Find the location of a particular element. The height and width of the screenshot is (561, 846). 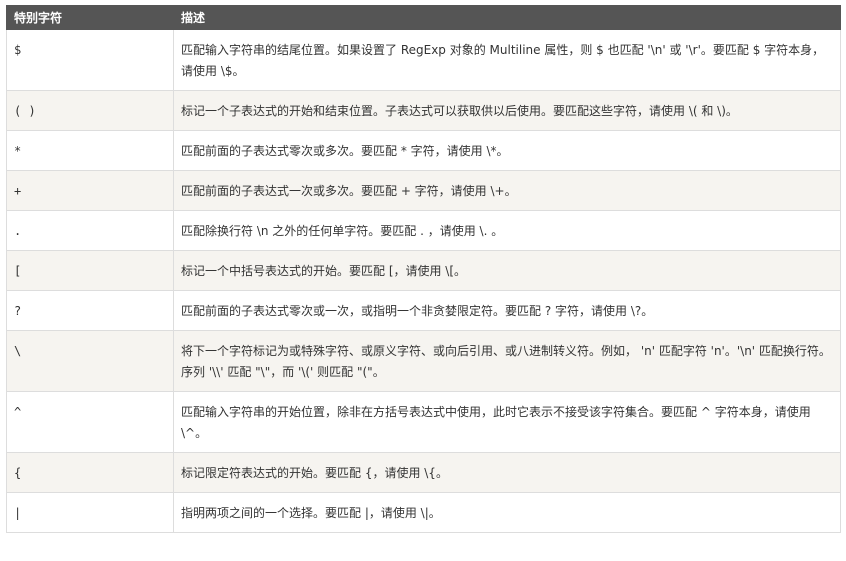

char-cell: ? is located at coordinates (90, 310).